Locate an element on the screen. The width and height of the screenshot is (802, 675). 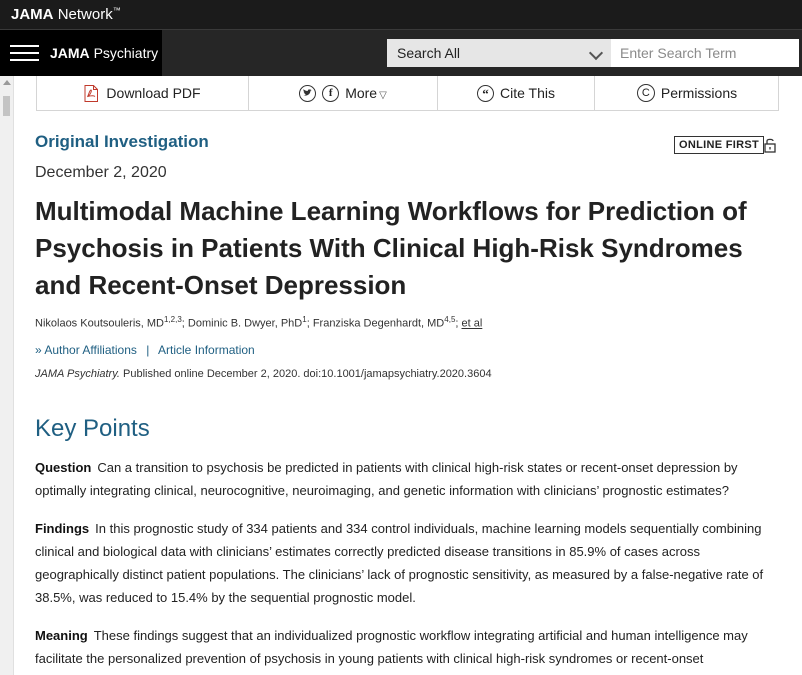
findings-label: Findings is located at coordinates (62, 528).